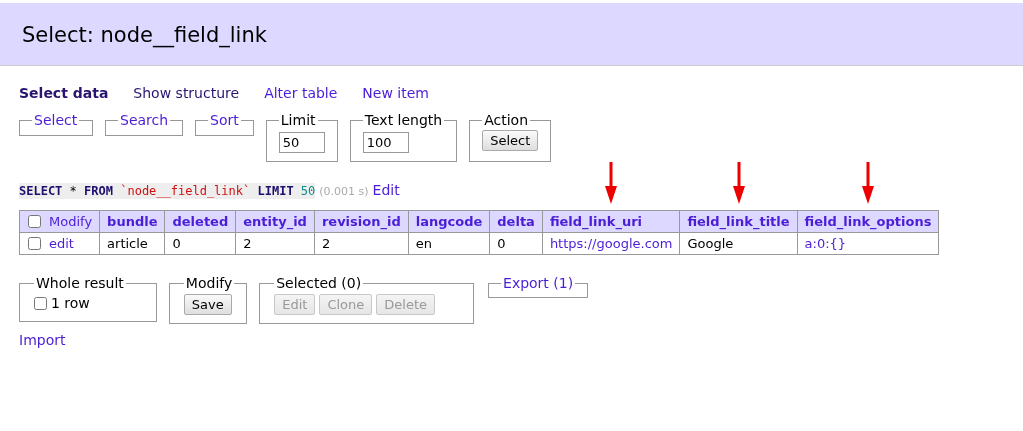 This screenshot has width=1023, height=431. What do you see at coordinates (506, 120) in the screenshot?
I see `group-label: Action` at bounding box center [506, 120].